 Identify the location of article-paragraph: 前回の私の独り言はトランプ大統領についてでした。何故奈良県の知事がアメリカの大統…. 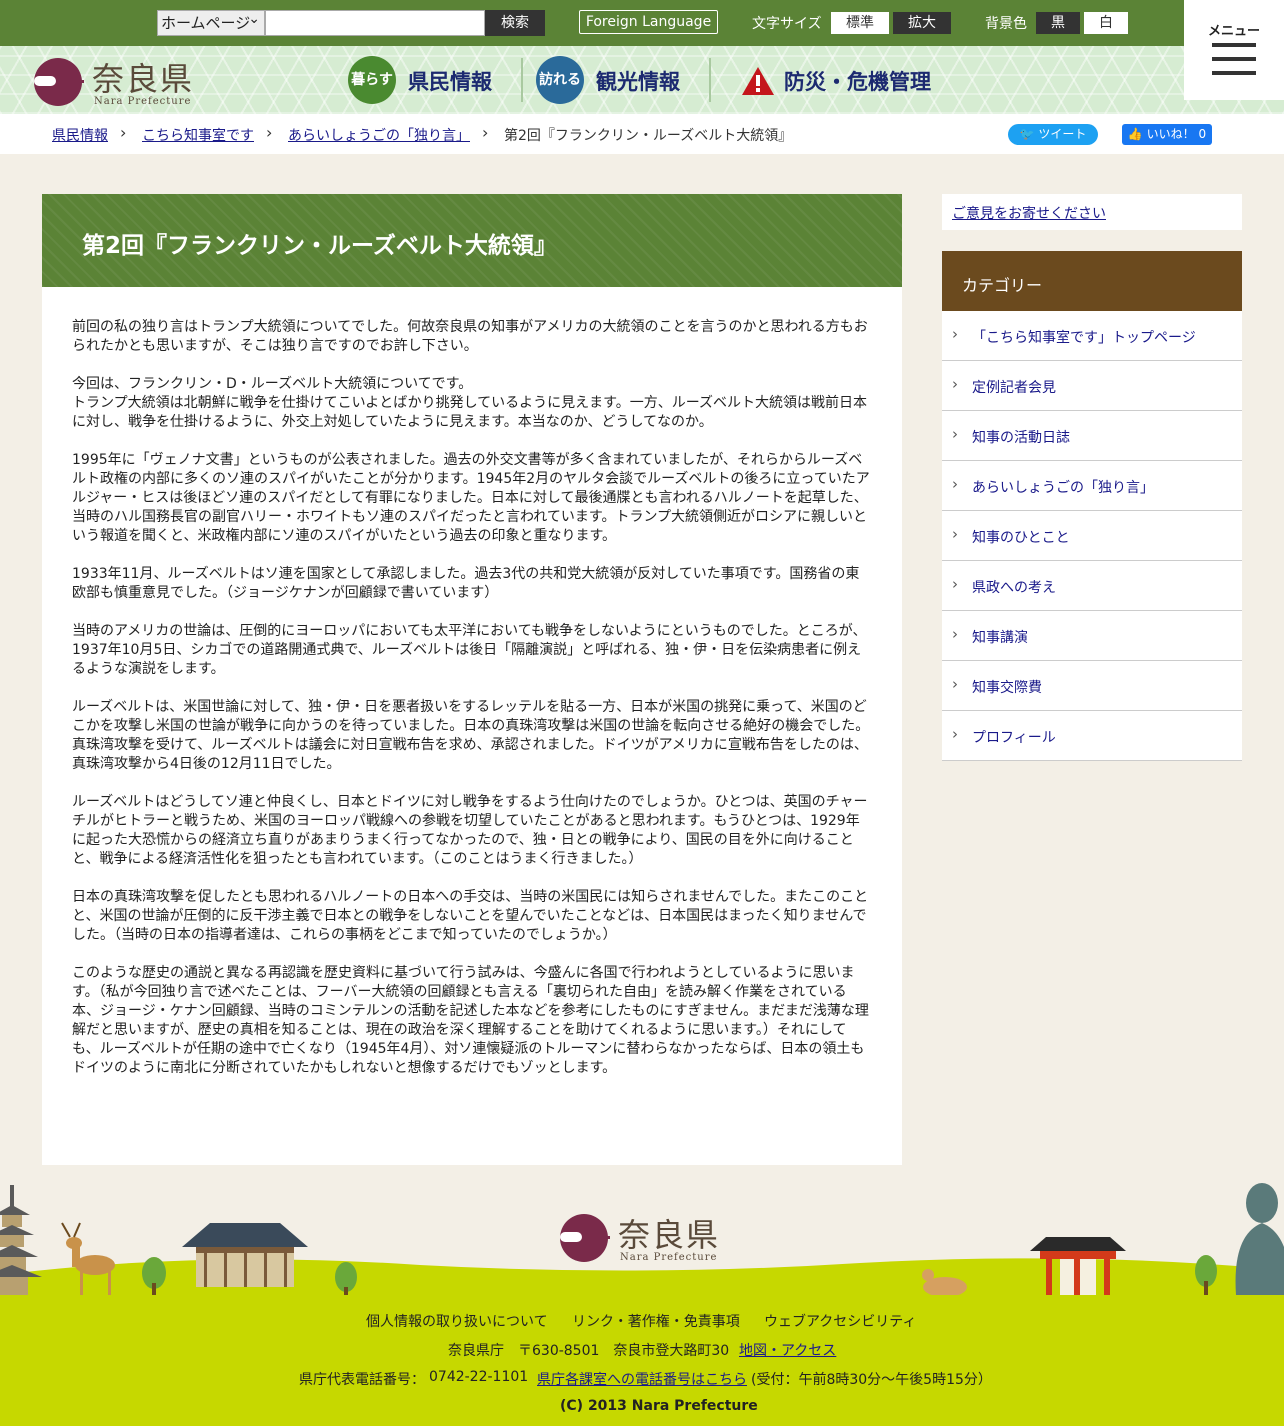
(470, 336).